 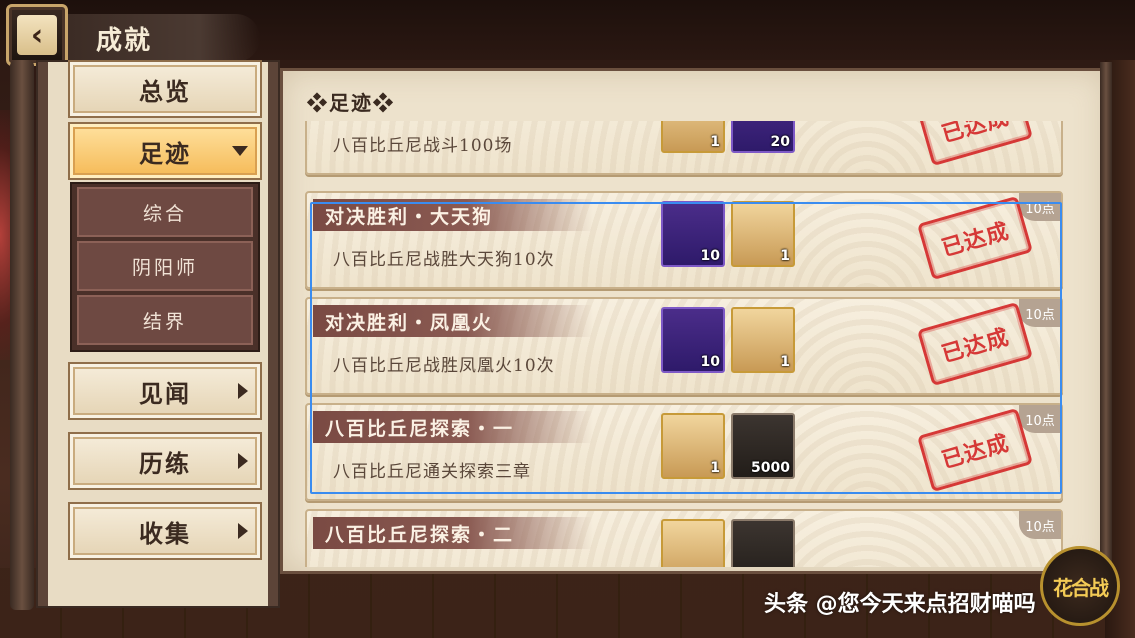 What do you see at coordinates (240, 151) in the screenshot?
I see `chevron-down-icon` at bounding box center [240, 151].